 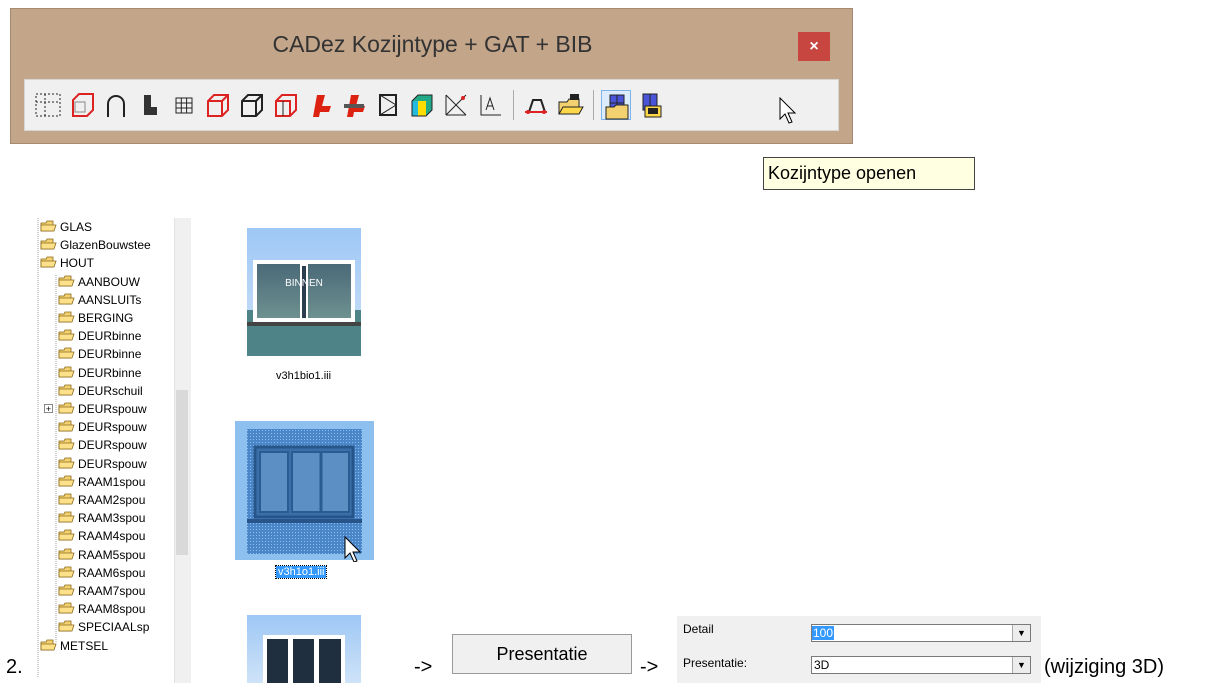 I want to click on tree-item: AANSLUITs, so click(x=99, y=300).